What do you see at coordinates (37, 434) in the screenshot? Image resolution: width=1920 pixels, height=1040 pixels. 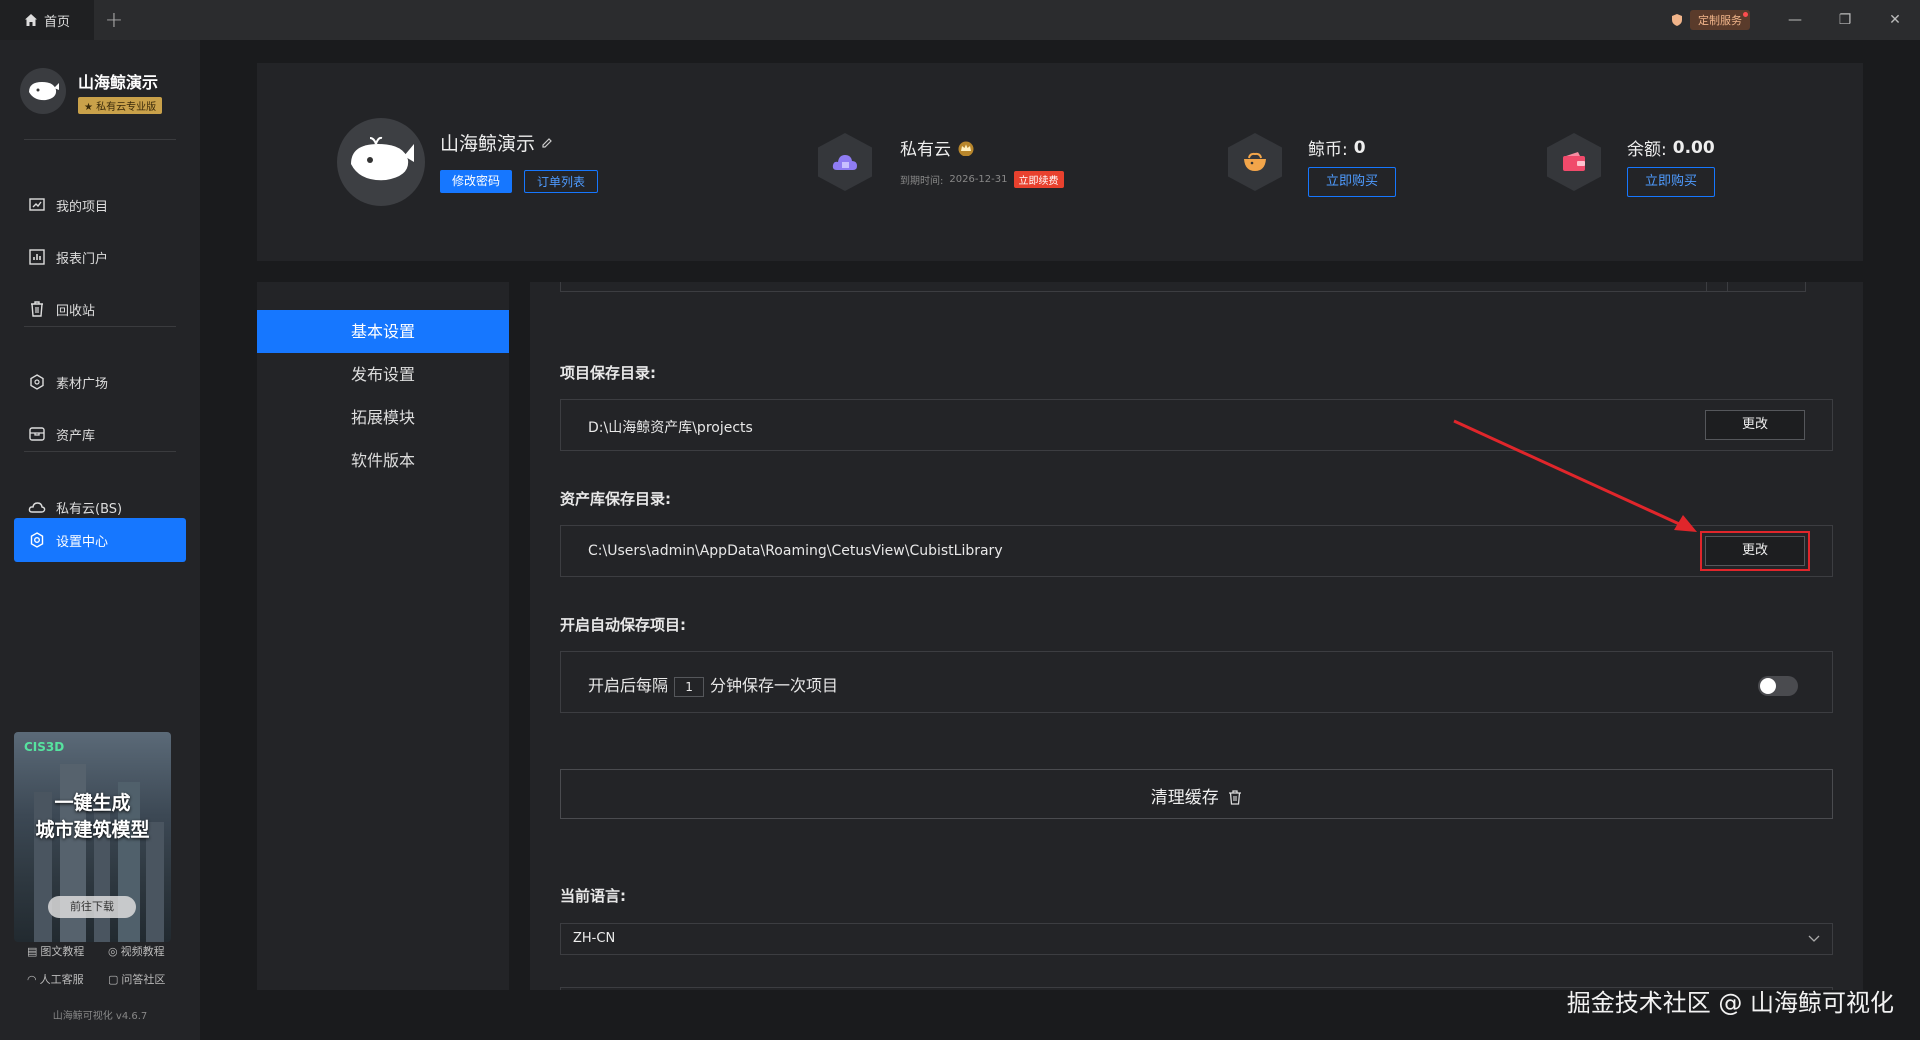 I see `box-icon` at bounding box center [37, 434].